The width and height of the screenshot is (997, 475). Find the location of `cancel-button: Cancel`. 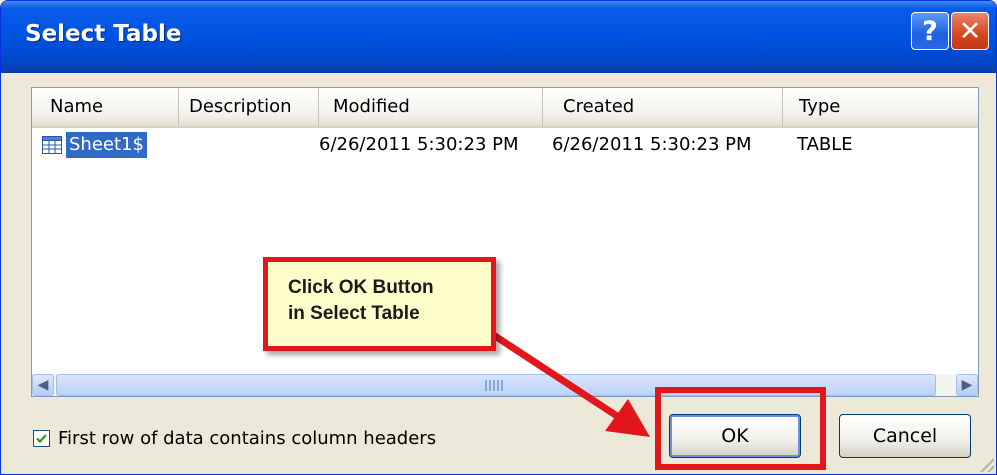

cancel-button: Cancel is located at coordinates (905, 436).